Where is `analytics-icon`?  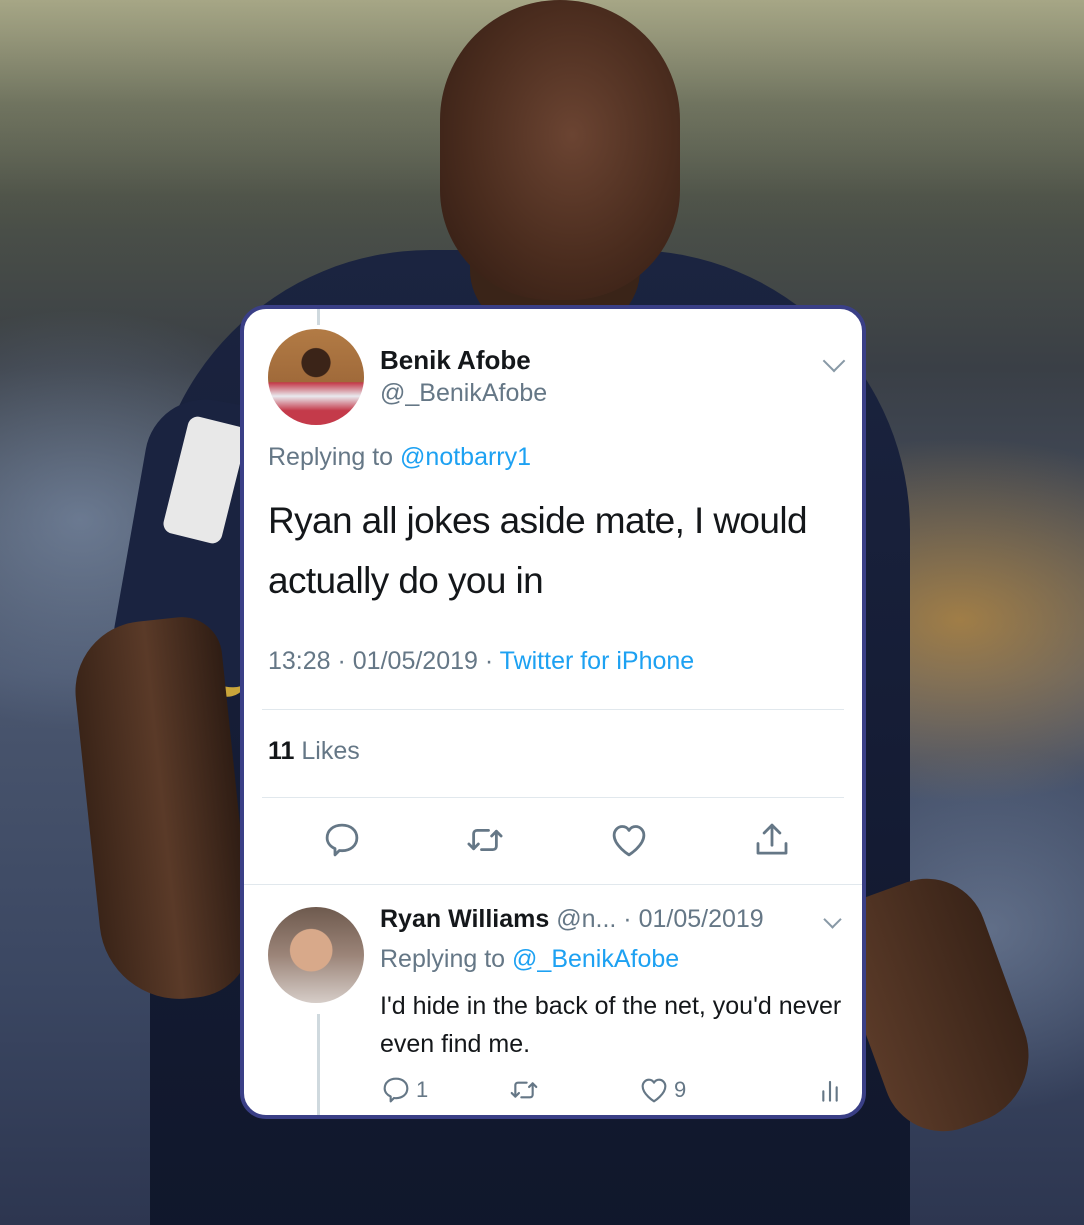 analytics-icon is located at coordinates (830, 1091).